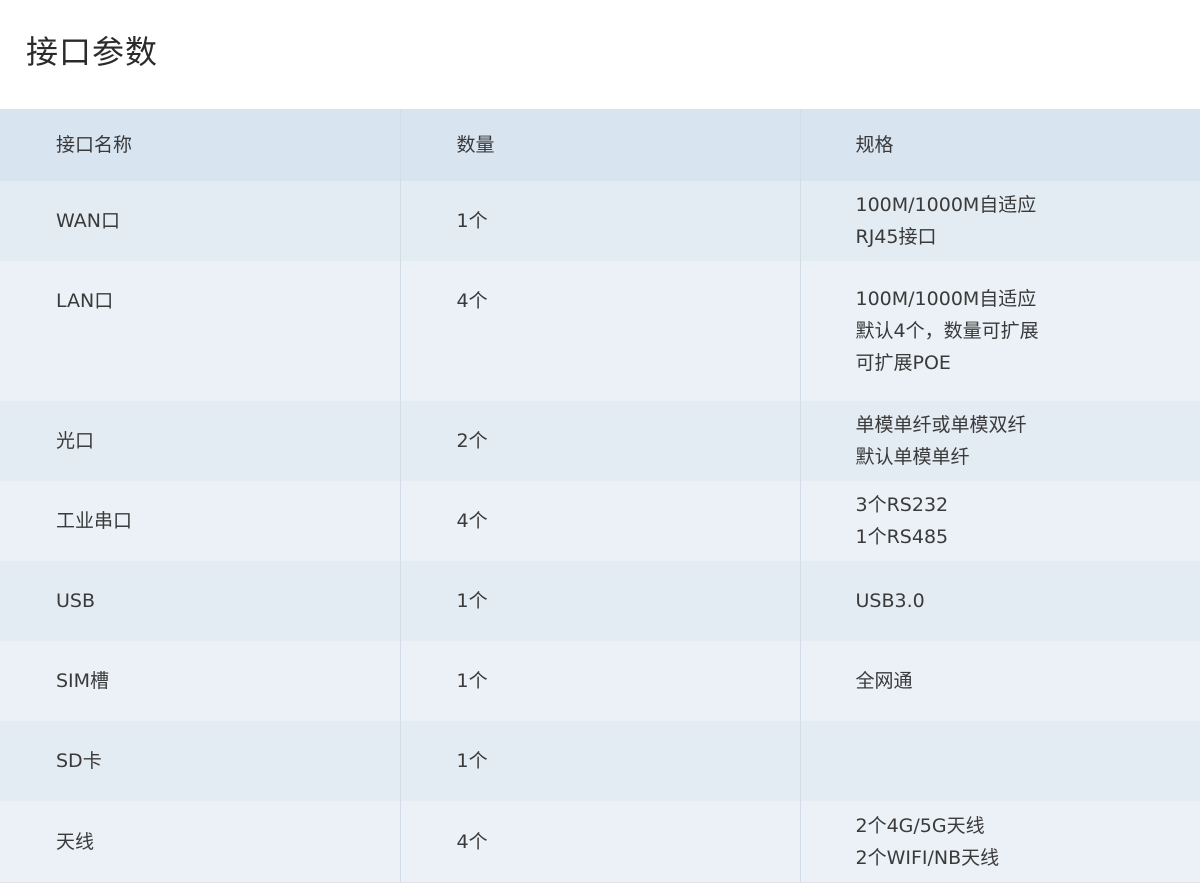  Describe the element at coordinates (890, 601) in the screenshot. I see `spec-line: USB3.0` at that location.